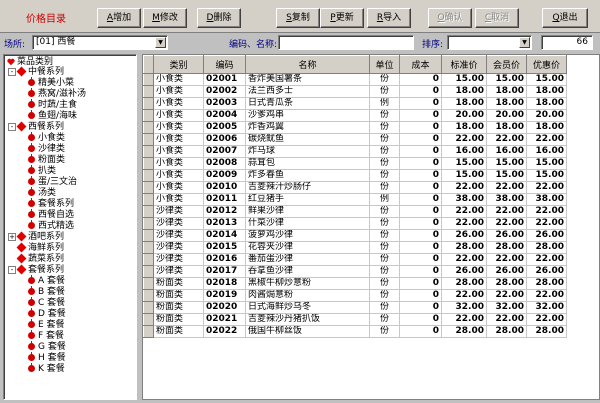 This screenshot has height=403, width=600. I want to click on import-button: R导入, so click(389, 18).